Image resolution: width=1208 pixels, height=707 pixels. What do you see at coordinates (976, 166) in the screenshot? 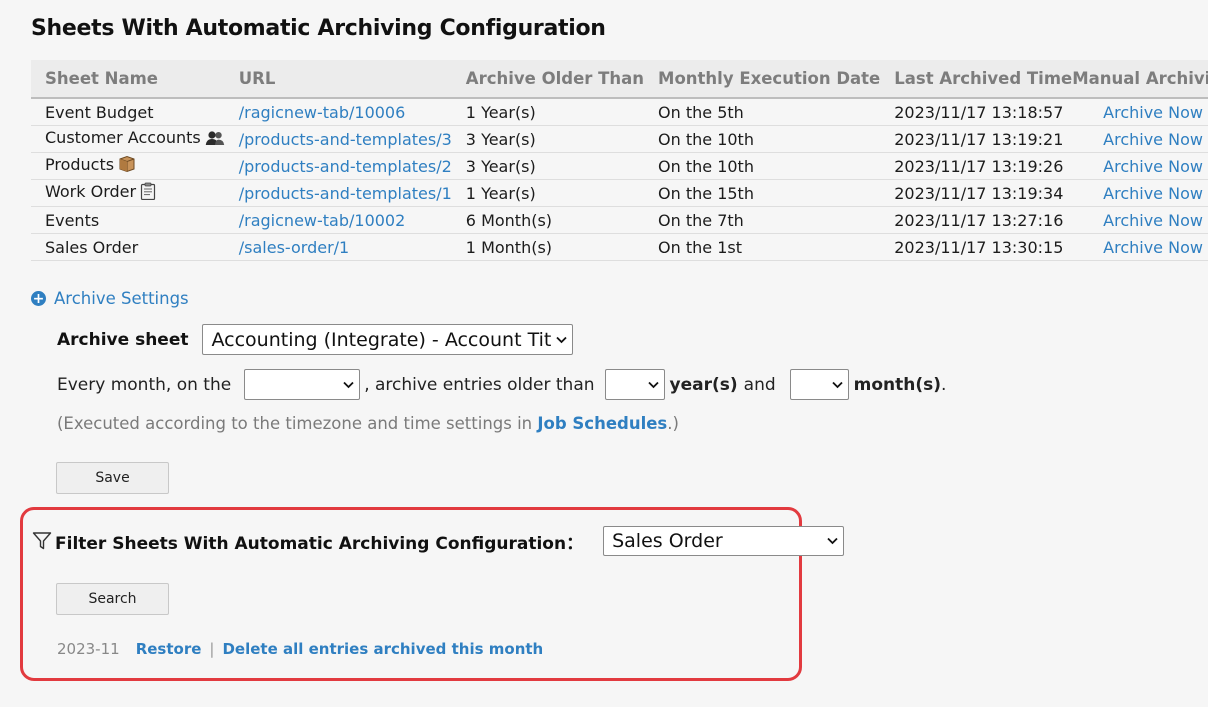
I see `last-archived-cell: 2023/11/17 13:19:26` at bounding box center [976, 166].